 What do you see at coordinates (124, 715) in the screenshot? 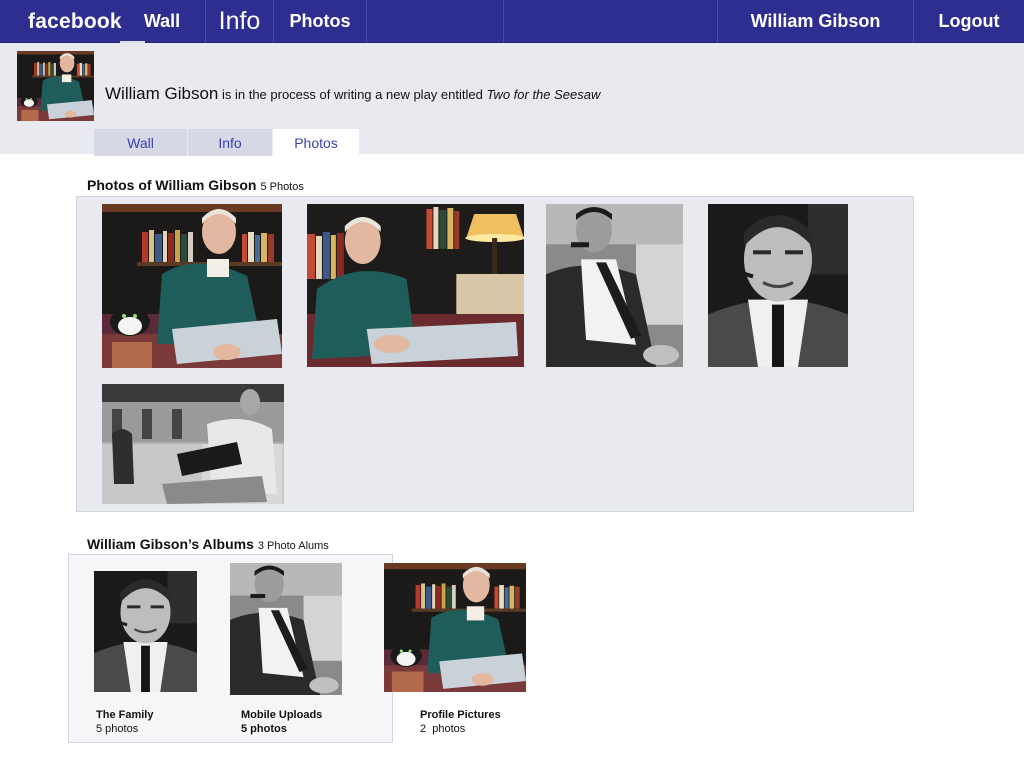
I see `album-name: The Family` at bounding box center [124, 715].